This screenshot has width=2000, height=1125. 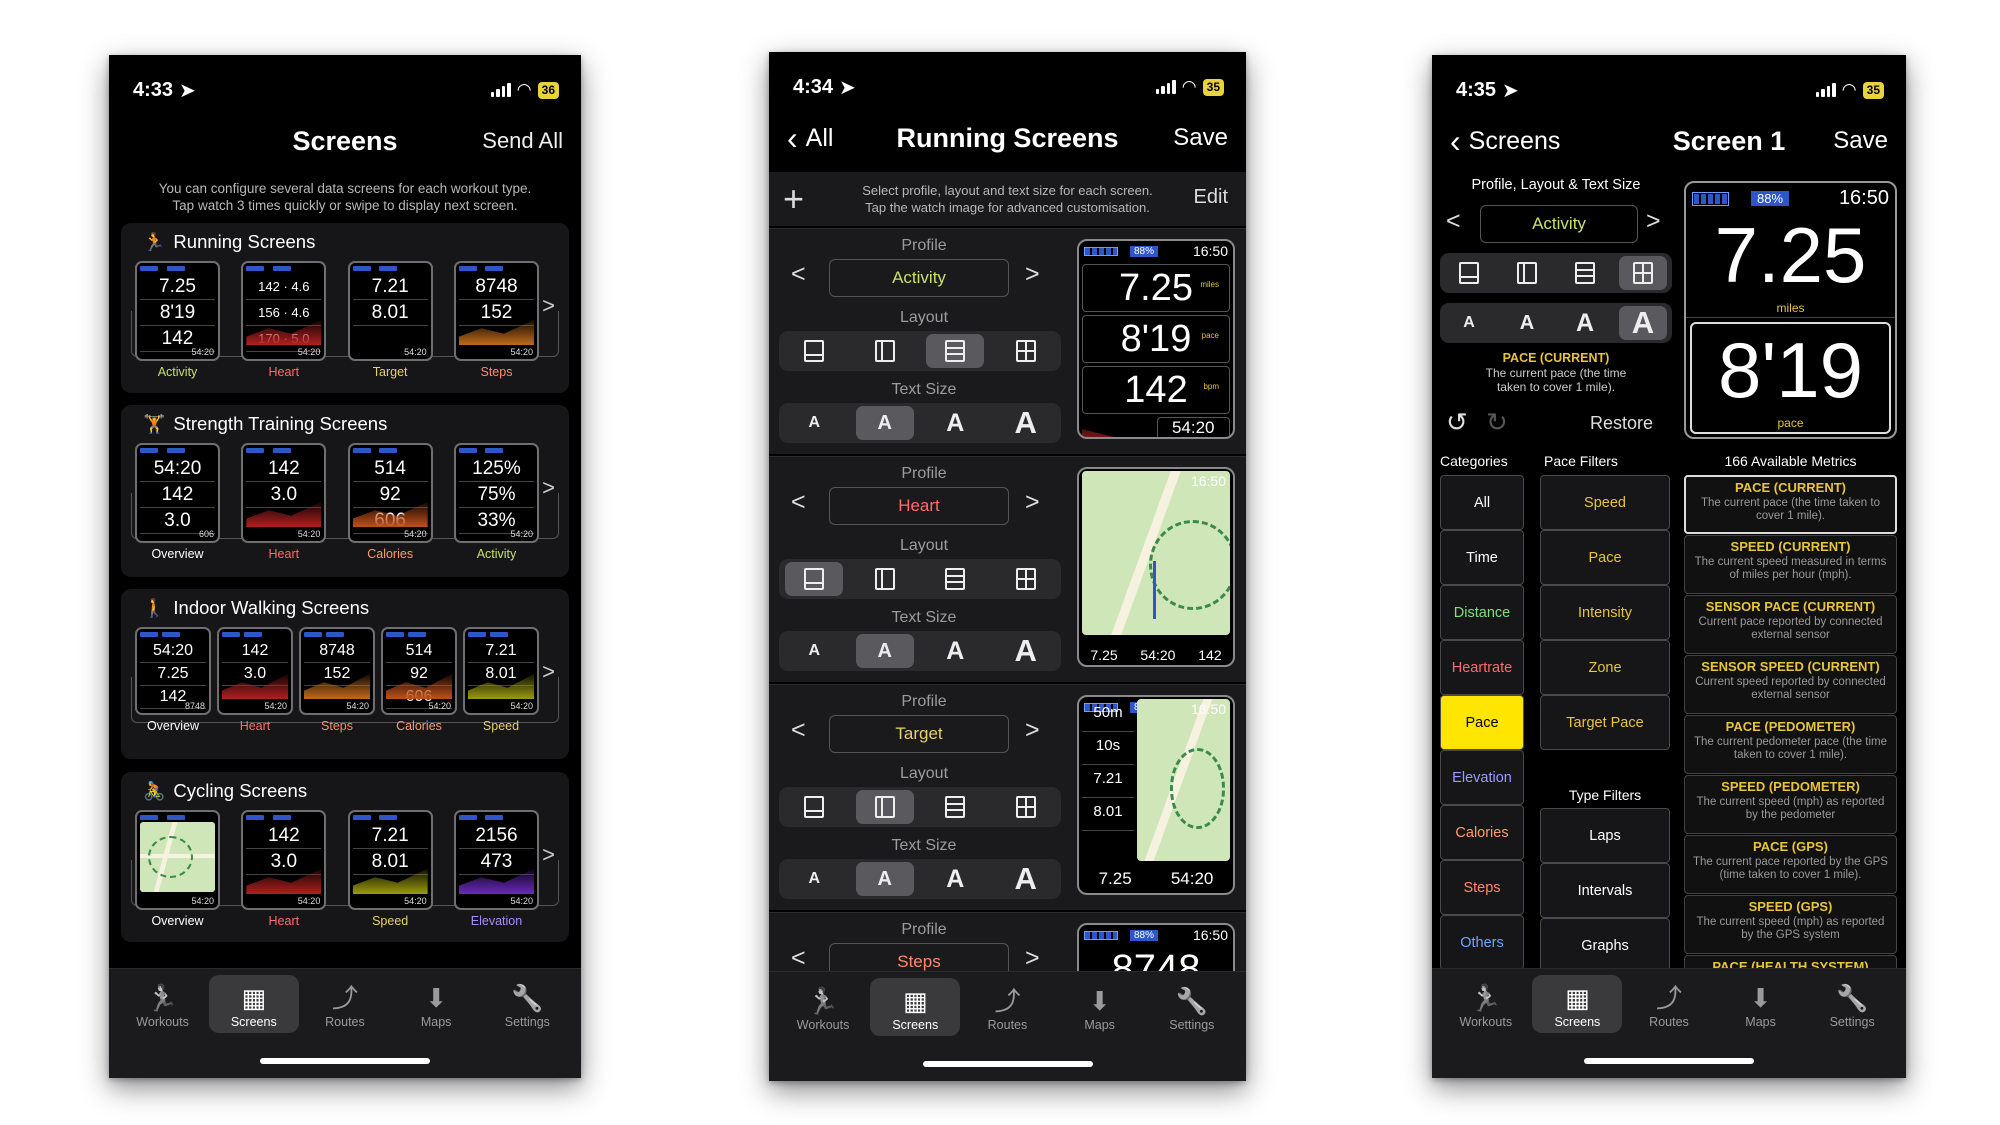 I want to click on redo-icon: ↻, so click(x=1497, y=422).